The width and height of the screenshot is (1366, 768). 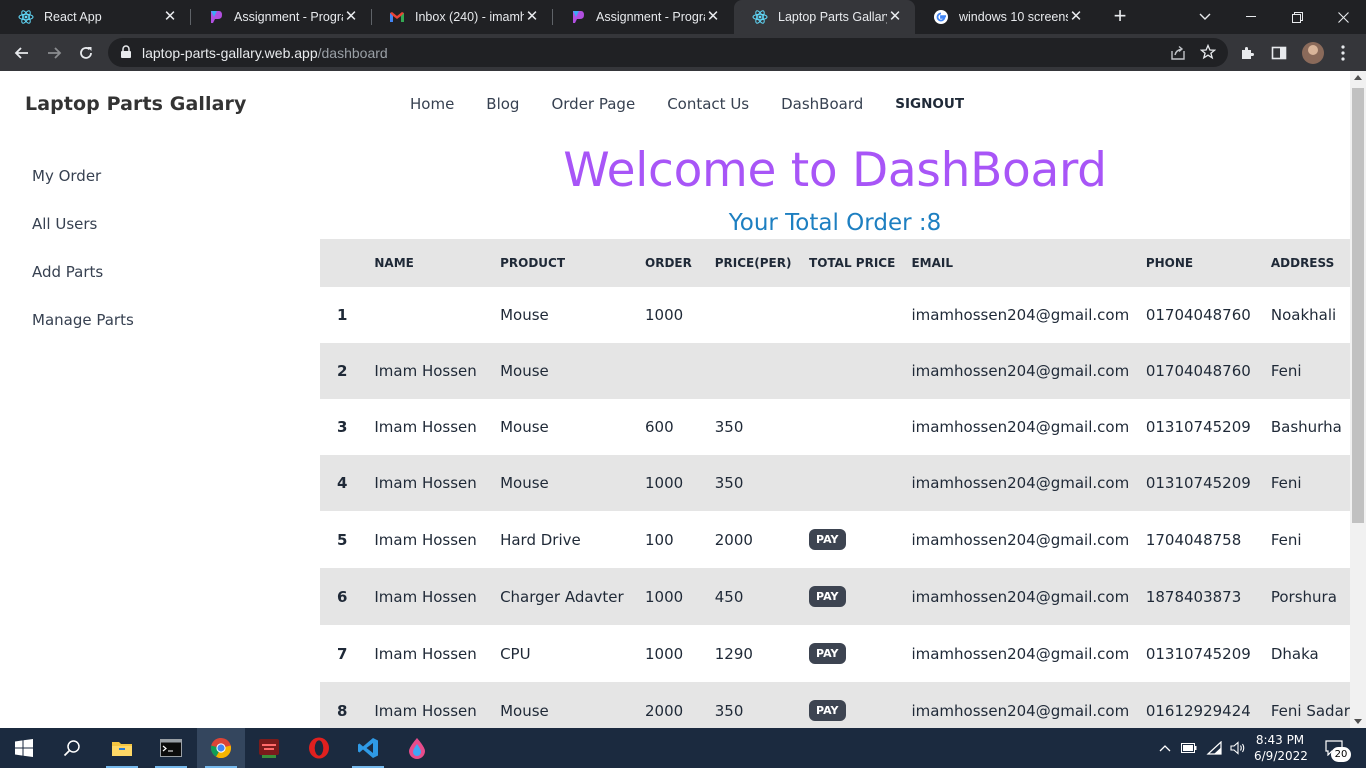 I want to click on url-text: laptop-parts-gallary.web.app/dashboard, so click(x=265, y=53).